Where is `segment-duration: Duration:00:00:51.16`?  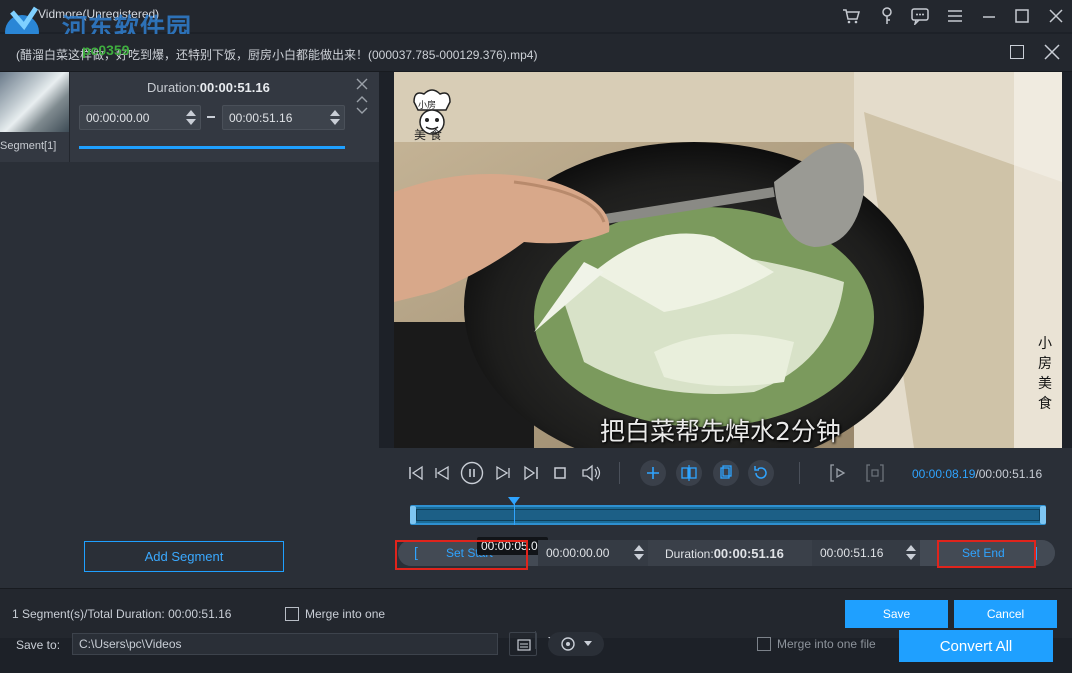 segment-duration: Duration:00:00:51.16 is located at coordinates (208, 87).